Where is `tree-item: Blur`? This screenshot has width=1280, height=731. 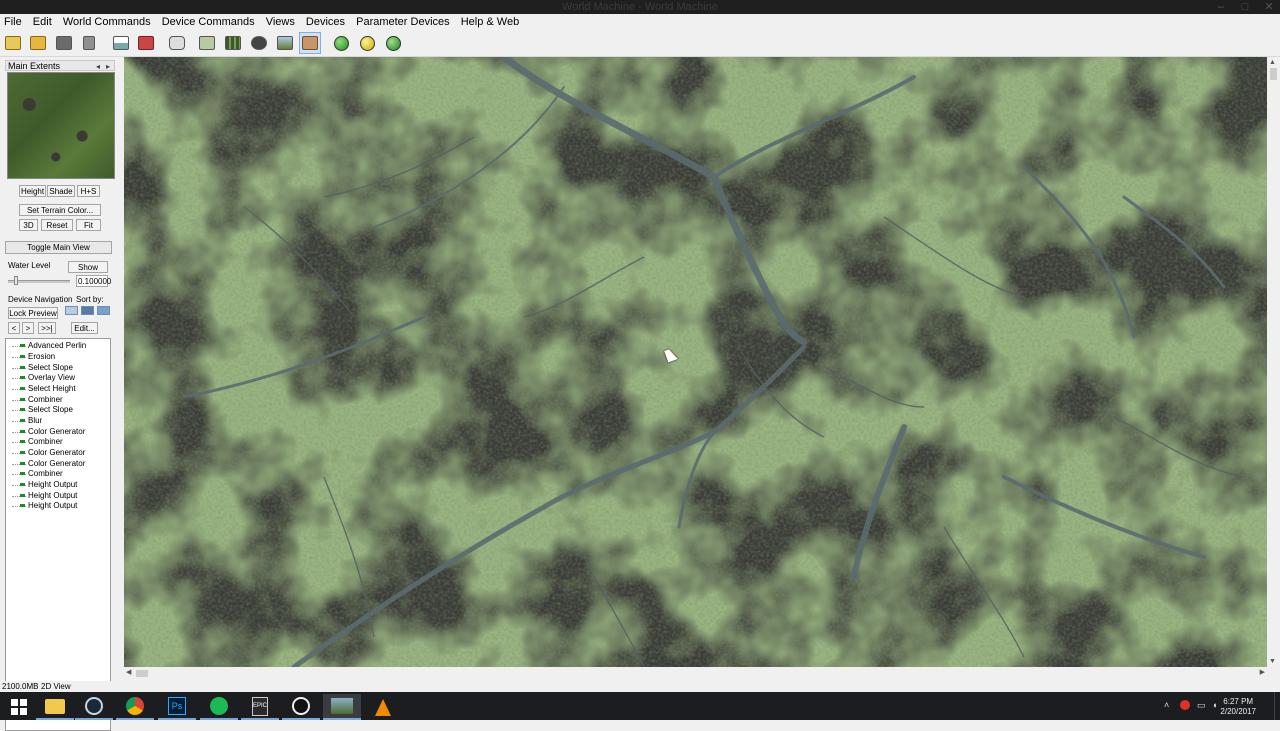
tree-item: Blur is located at coordinates (24, 421).